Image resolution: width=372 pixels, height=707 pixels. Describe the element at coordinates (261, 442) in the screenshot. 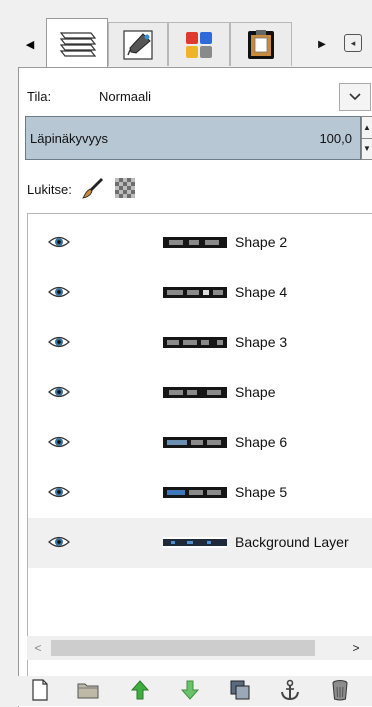

I see `layer-name: Shape 6` at that location.